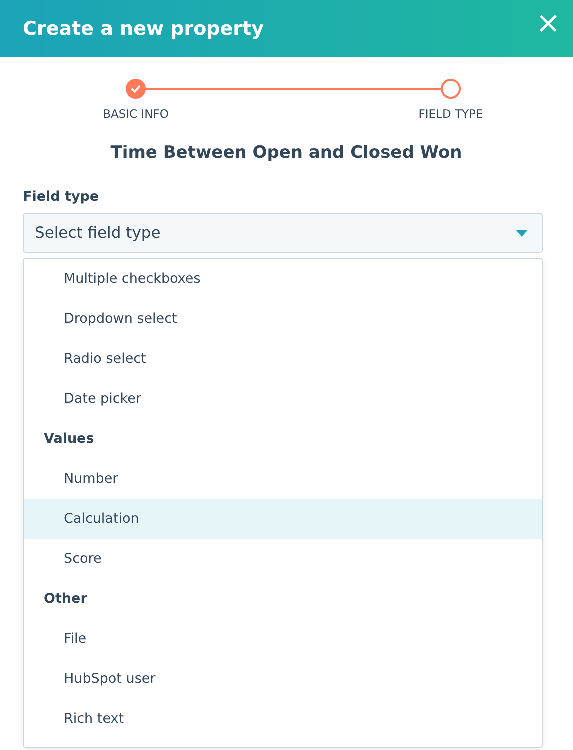  What do you see at coordinates (61, 197) in the screenshot?
I see `field-label: Field type` at bounding box center [61, 197].